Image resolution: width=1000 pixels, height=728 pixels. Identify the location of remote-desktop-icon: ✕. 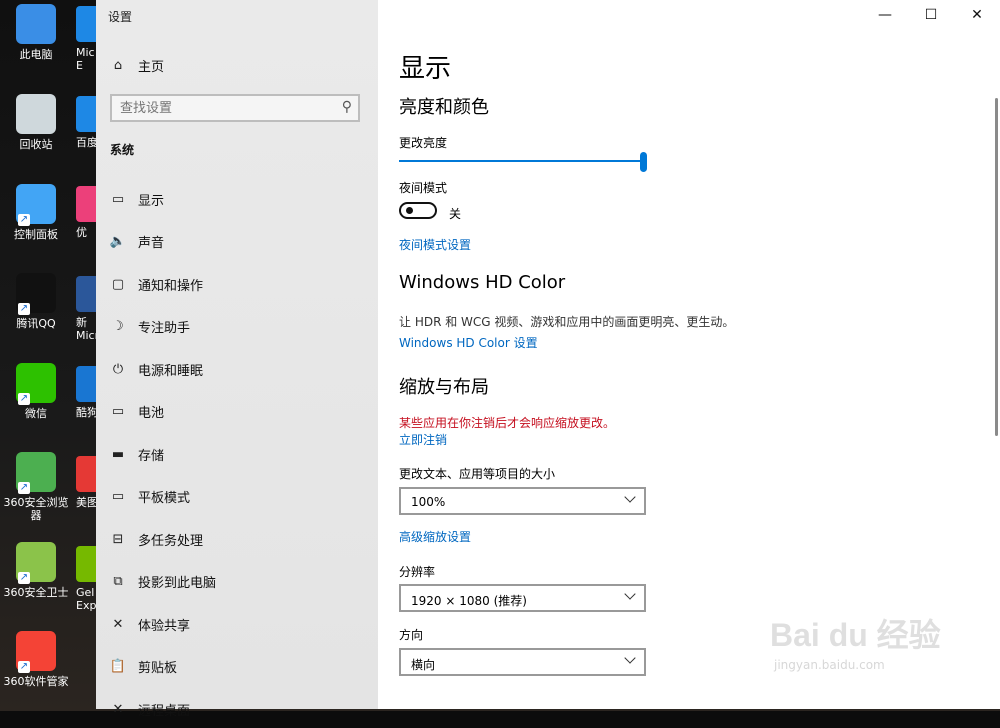
(118, 709).